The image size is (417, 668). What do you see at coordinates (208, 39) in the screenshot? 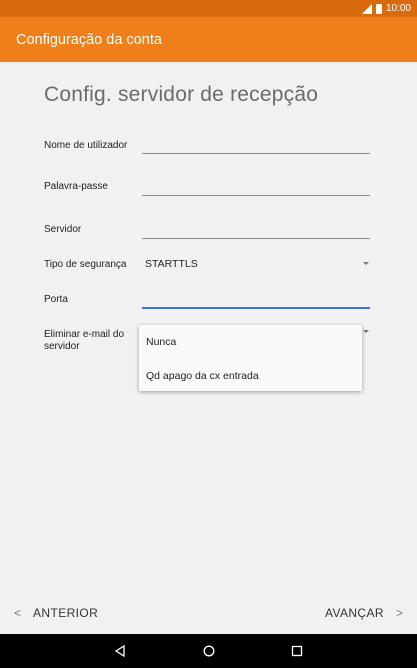
I see `app-bar: Configuração da conta` at bounding box center [208, 39].